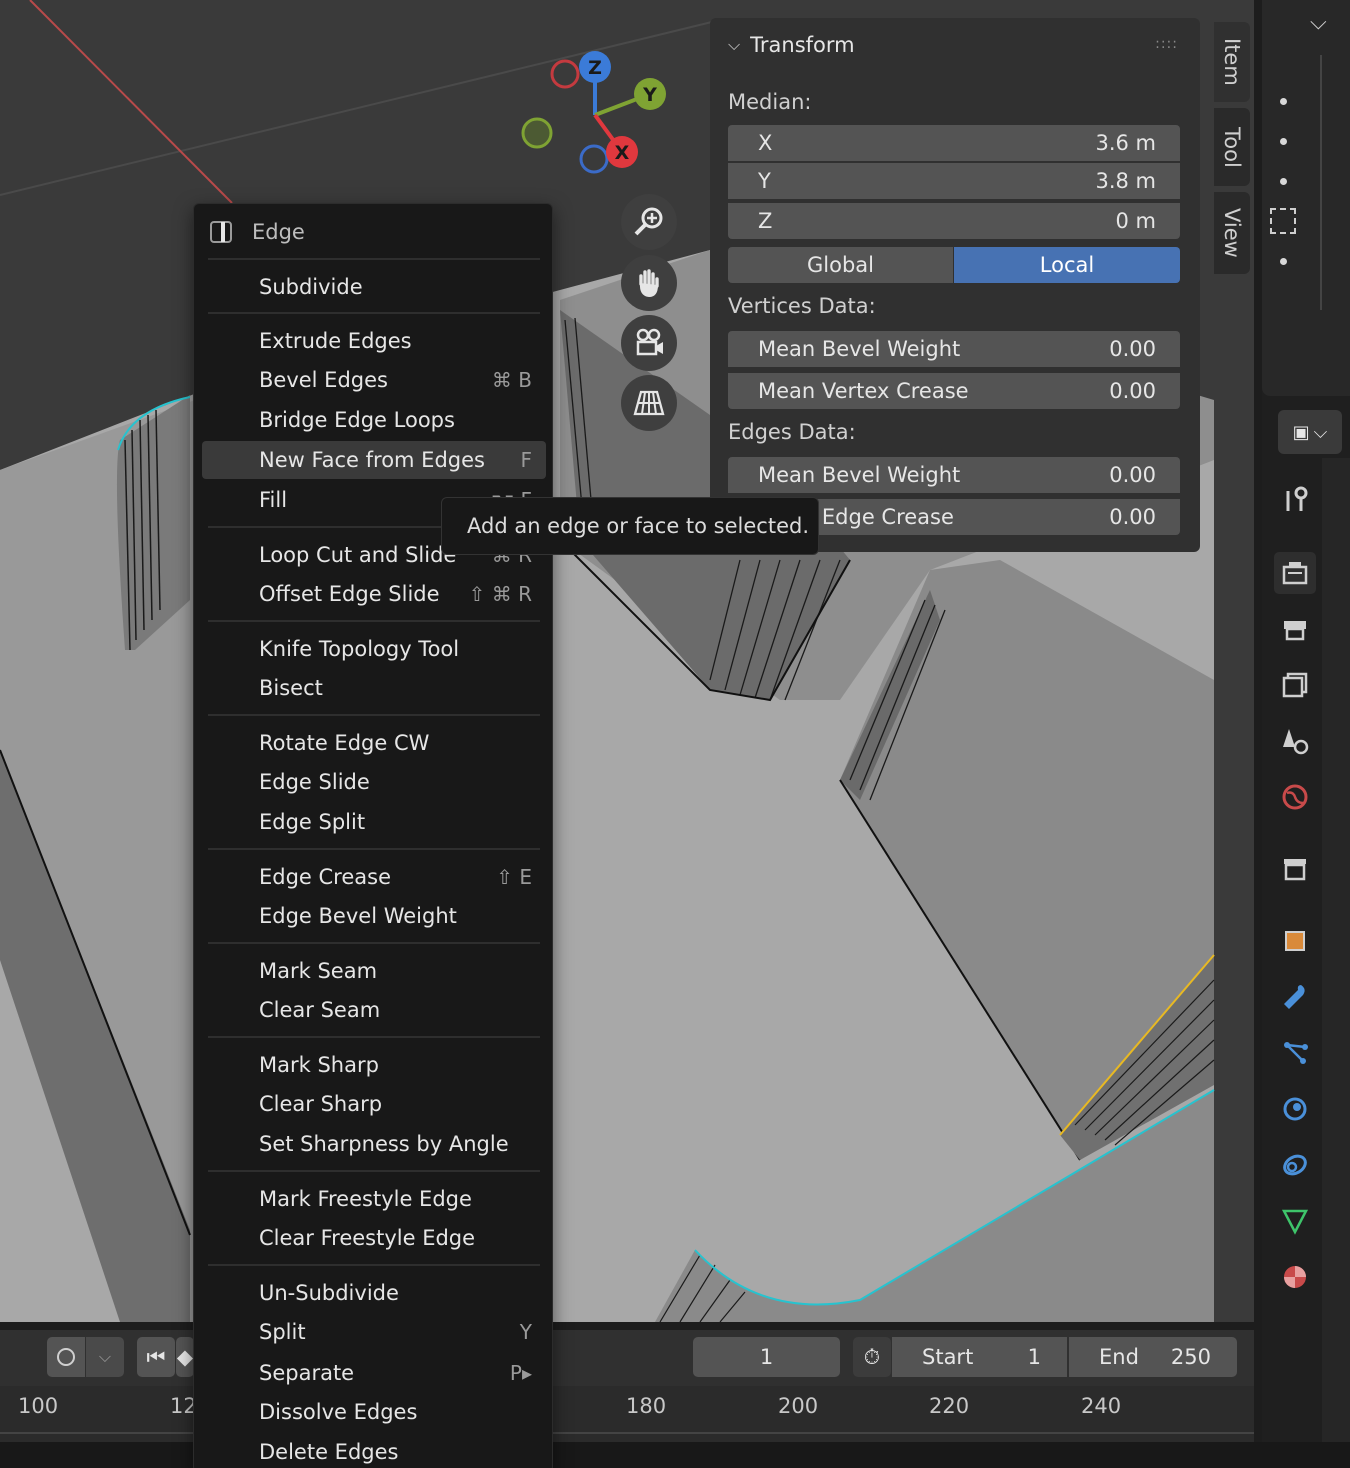 This screenshot has height=1468, width=1350. Describe the element at coordinates (1136, 221) in the screenshot. I see `field-value: 0 m` at that location.